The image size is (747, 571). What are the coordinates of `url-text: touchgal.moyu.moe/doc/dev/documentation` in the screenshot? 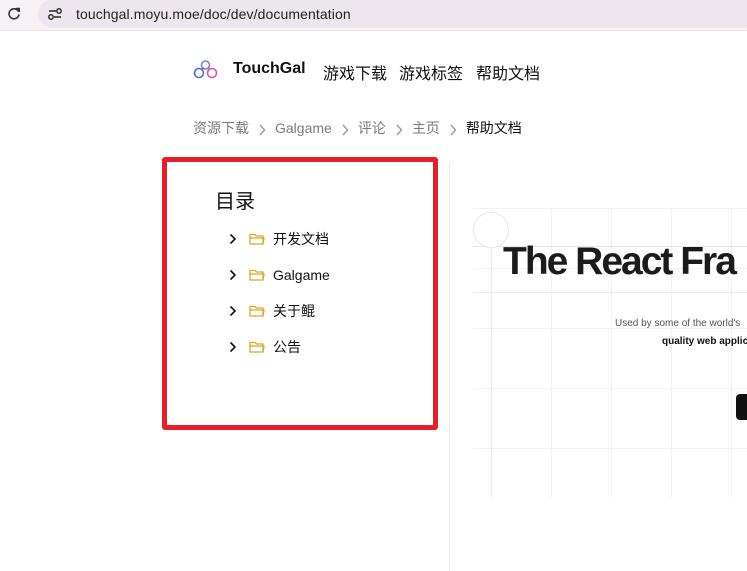 It's located at (213, 14).